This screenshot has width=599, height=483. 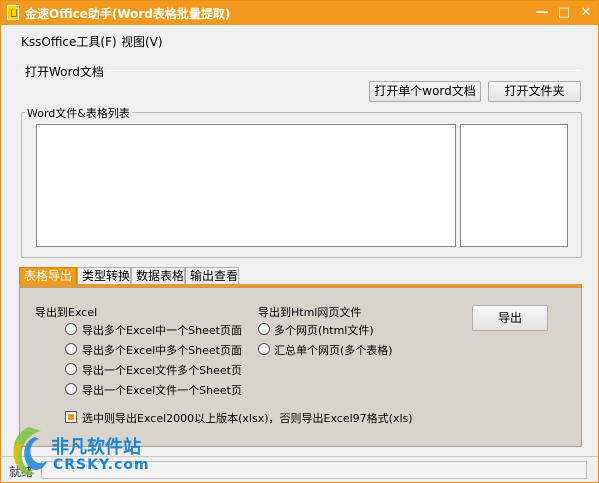 What do you see at coordinates (299, 13) in the screenshot?
I see `title-bar: 金速Office助手(Word表格批量提取) — □ ✕` at bounding box center [299, 13].